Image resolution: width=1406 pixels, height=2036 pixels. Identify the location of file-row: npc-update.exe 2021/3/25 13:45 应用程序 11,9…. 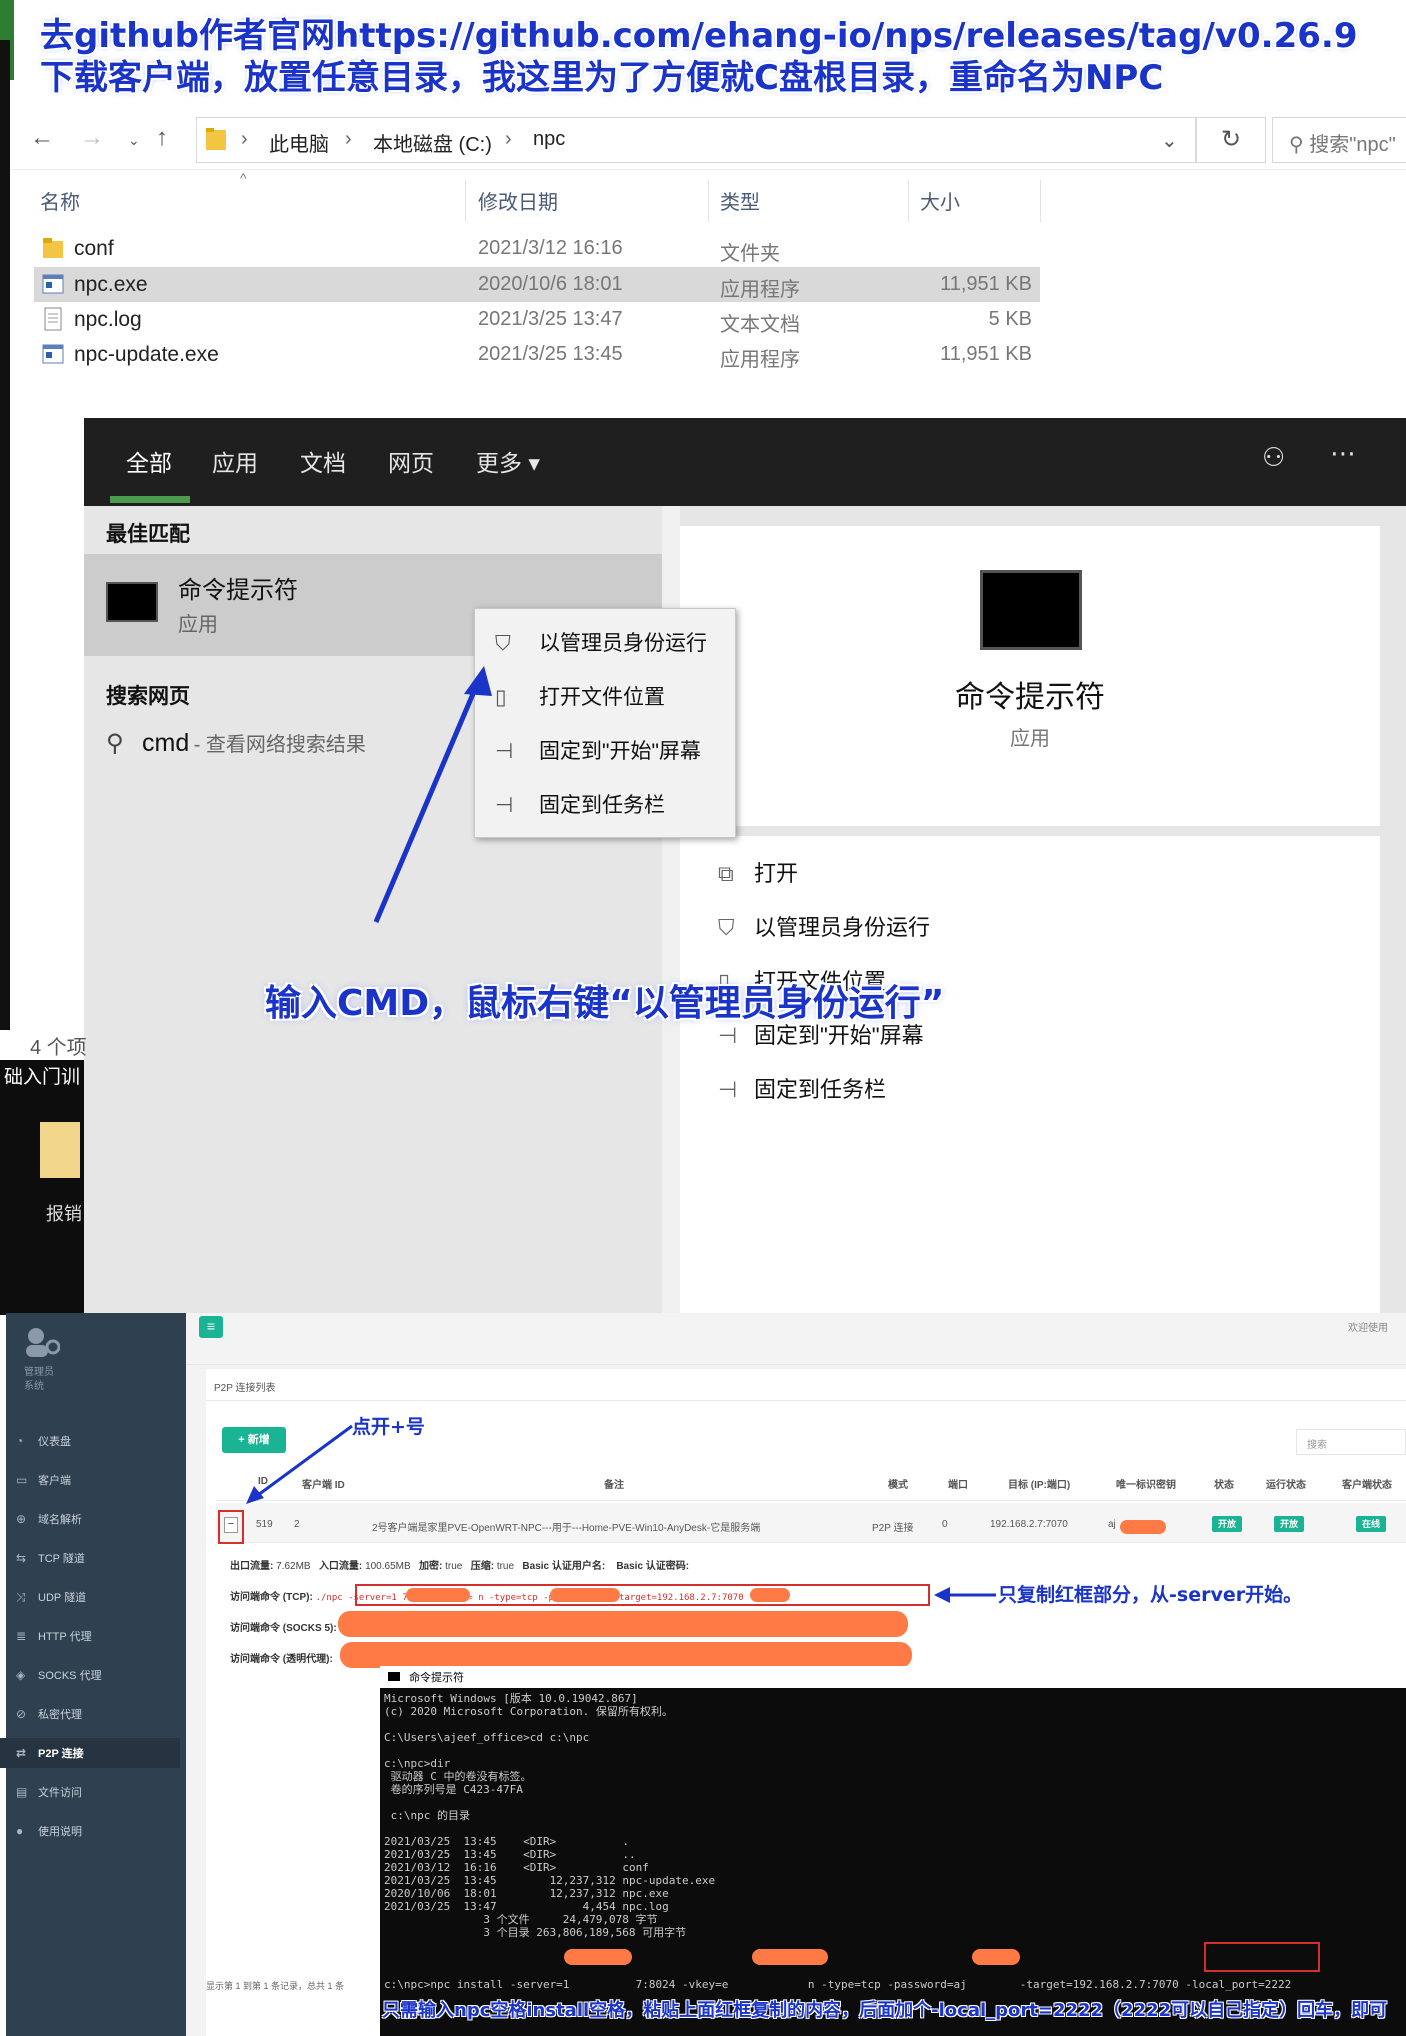
(537, 354).